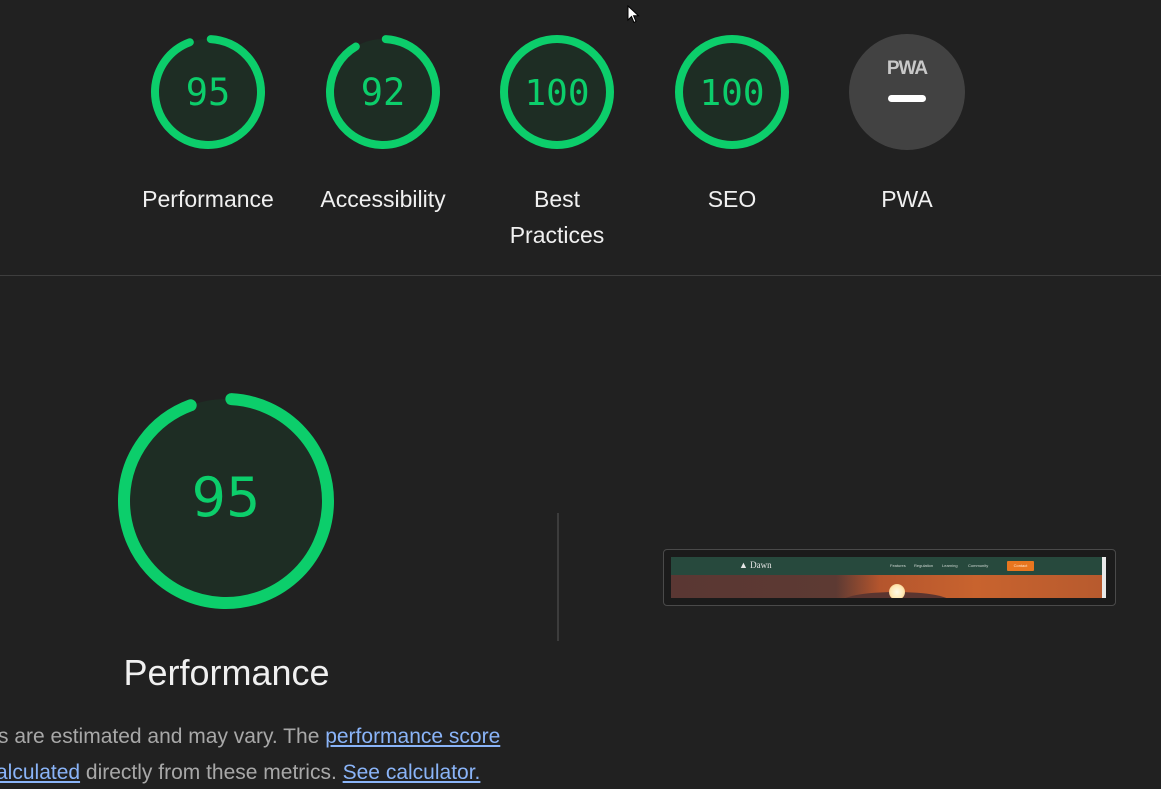 The image size is (1161, 789). What do you see at coordinates (907, 98) in the screenshot?
I see `pwa-dash-icon` at bounding box center [907, 98].